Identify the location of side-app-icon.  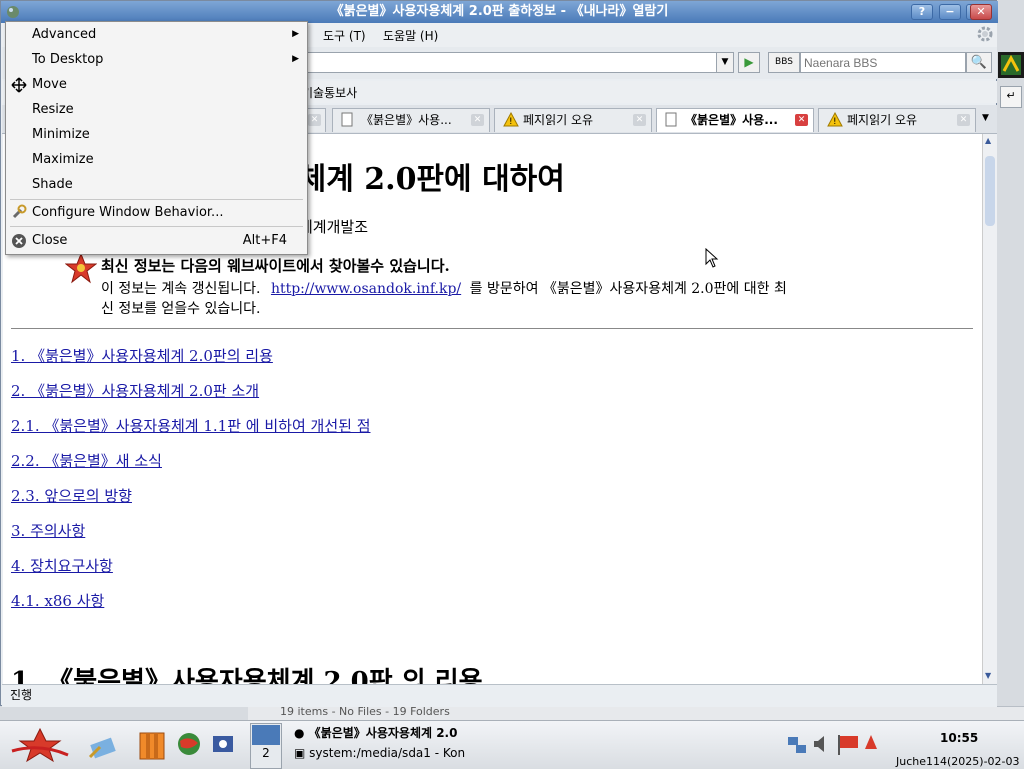
(1011, 65).